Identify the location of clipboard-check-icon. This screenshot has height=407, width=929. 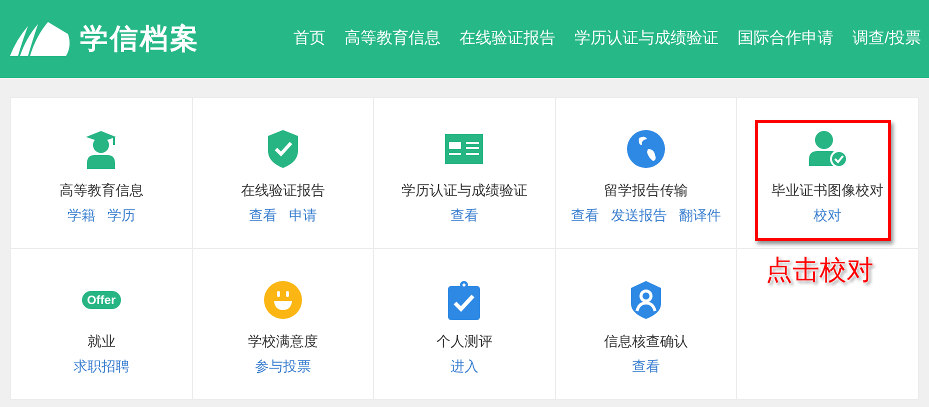
(464, 300).